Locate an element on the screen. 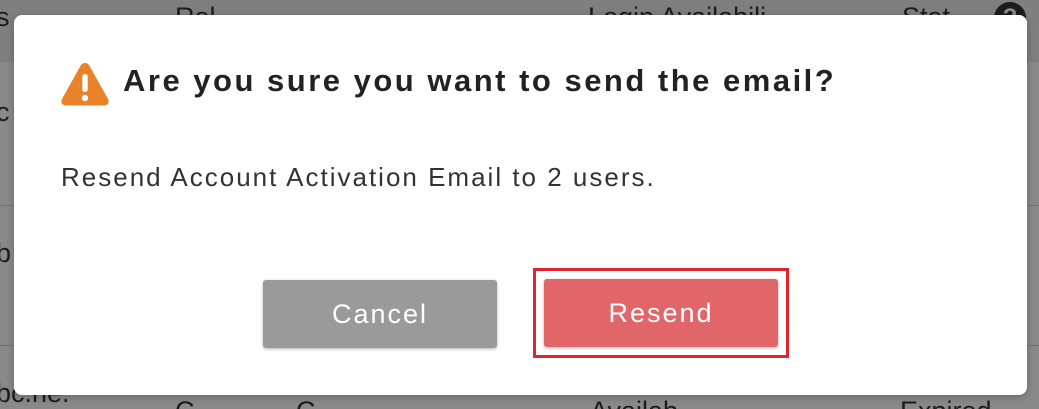  dialog-title: Are you sure you want to send the email? is located at coordinates (480, 80).